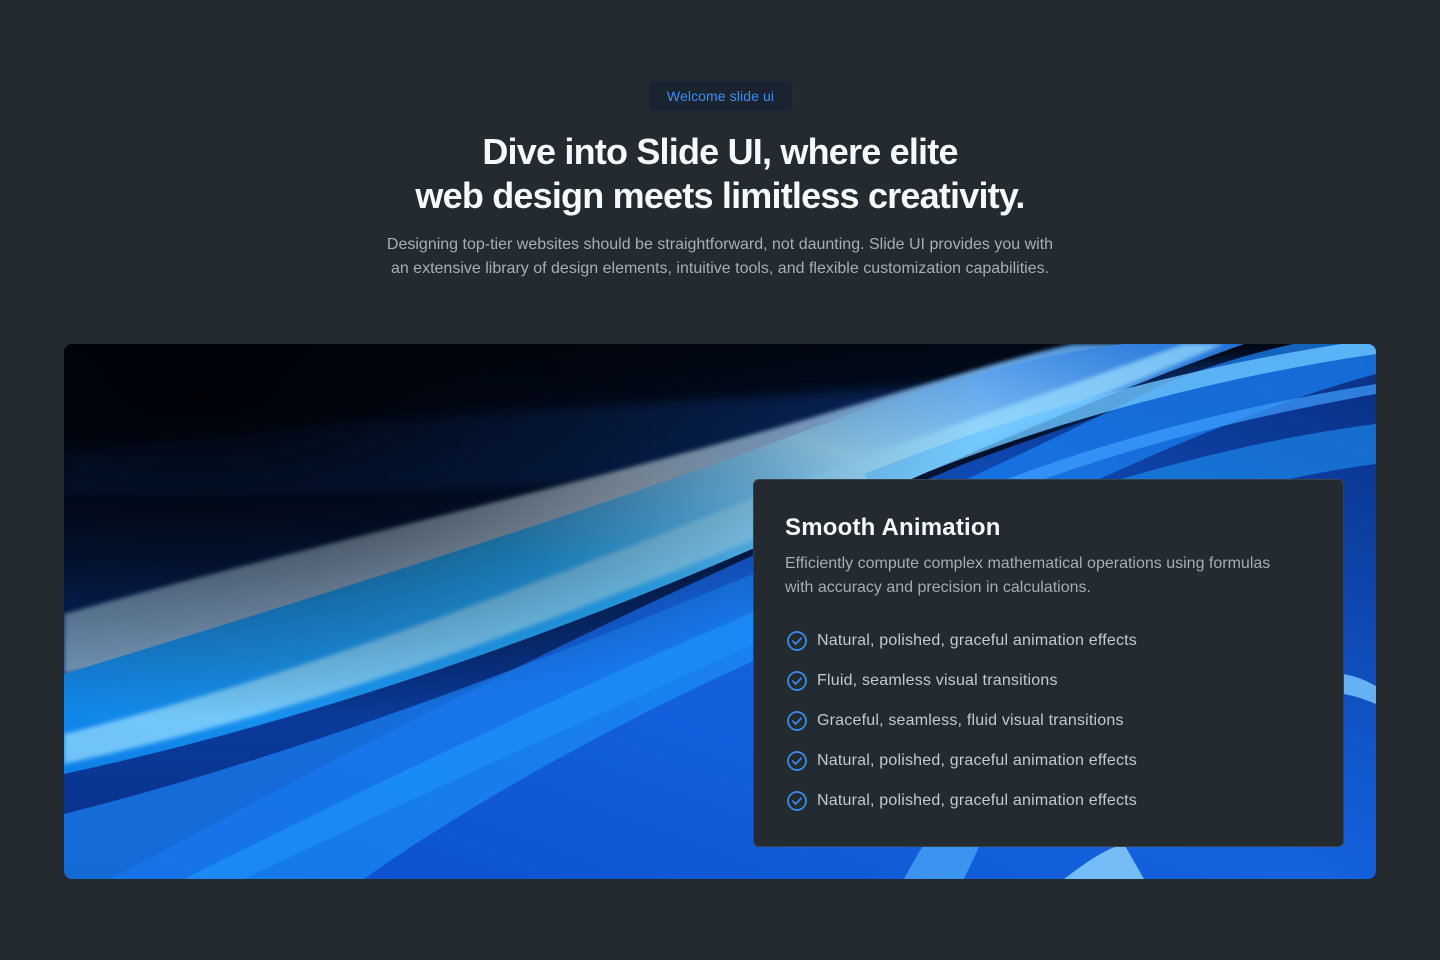 The height and width of the screenshot is (960, 1440). I want to click on feature-card-title: Smooth Animation, so click(893, 527).